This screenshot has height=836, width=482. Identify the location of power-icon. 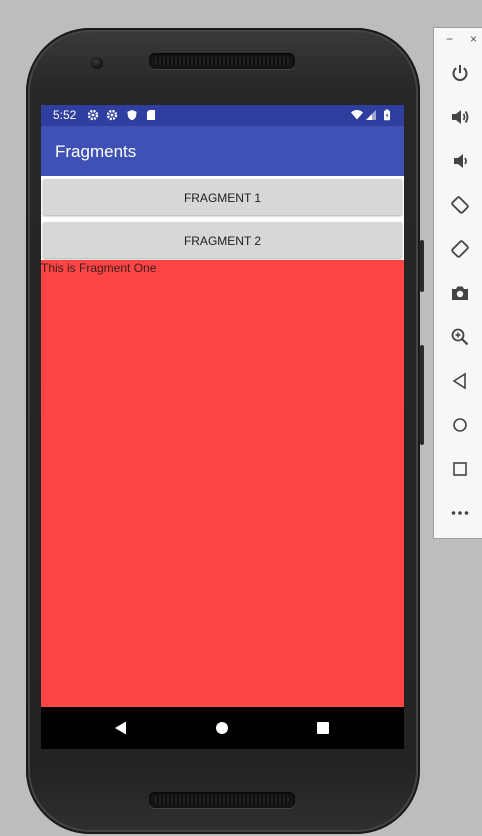
(460, 73).